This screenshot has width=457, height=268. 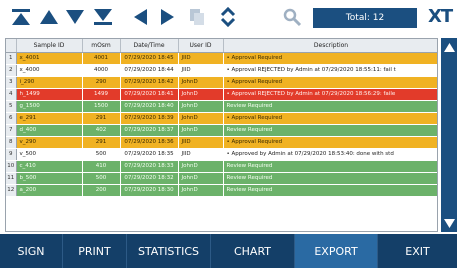 What do you see at coordinates (101, 106) in the screenshot?
I see `cell-mosm: 1500` at bounding box center [101, 106].